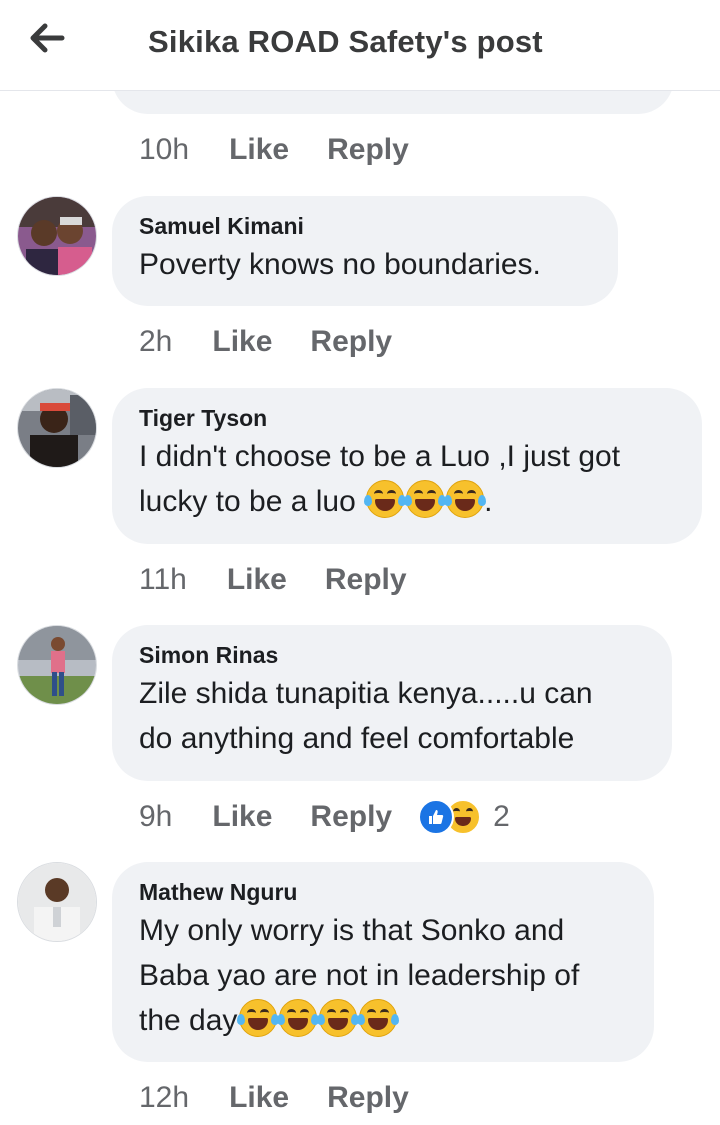  I want to click on comment-time: 2h, so click(156, 341).